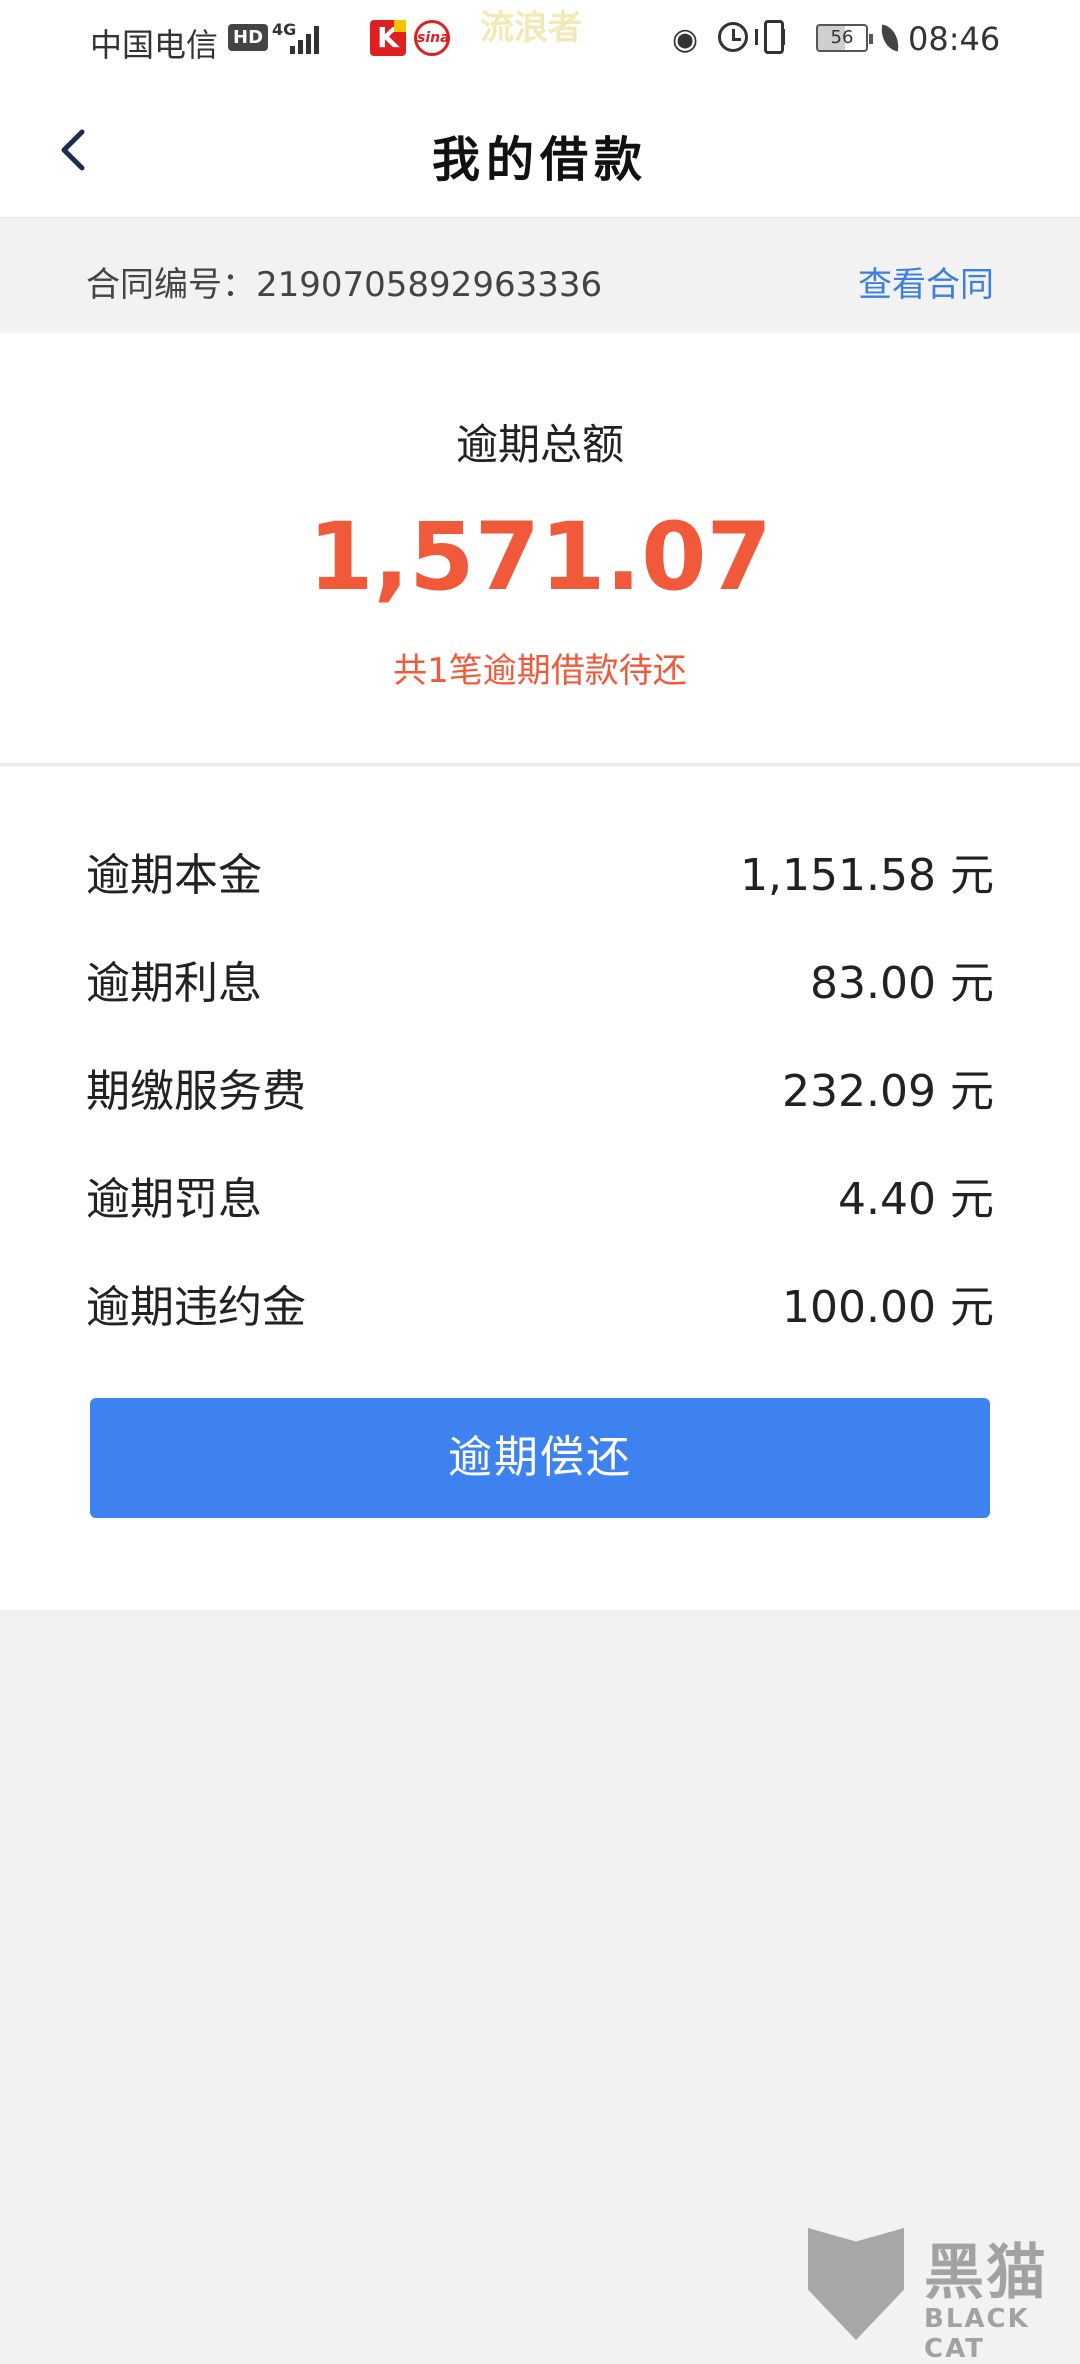 Image resolution: width=1080 pixels, height=2364 pixels. Describe the element at coordinates (306, 39) in the screenshot. I see `signal-icon` at that location.